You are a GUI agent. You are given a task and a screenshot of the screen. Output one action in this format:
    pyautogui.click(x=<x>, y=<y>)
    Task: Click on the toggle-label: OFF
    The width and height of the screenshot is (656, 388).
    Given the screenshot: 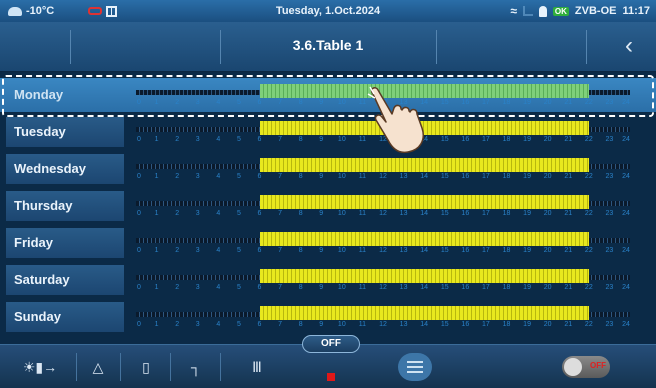 What is the action you would take?
    pyautogui.click(x=598, y=365)
    